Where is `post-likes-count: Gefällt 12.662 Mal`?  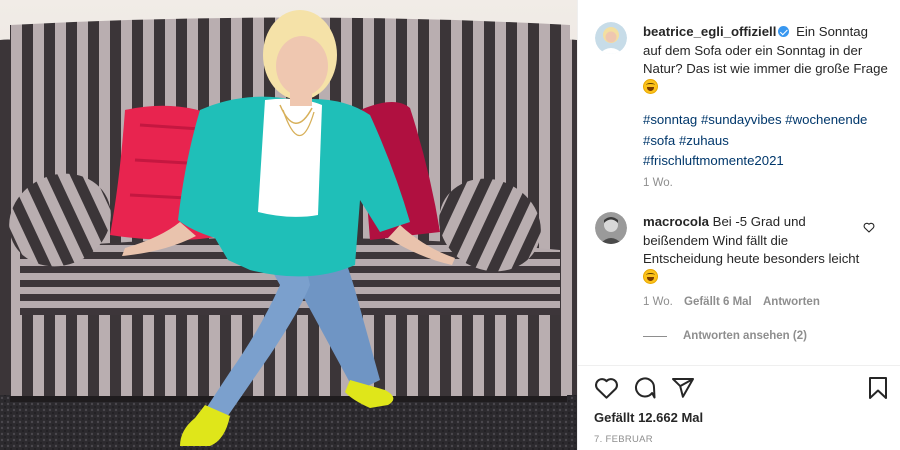 post-likes-count: Gefällt 12.662 Mal is located at coordinates (648, 417).